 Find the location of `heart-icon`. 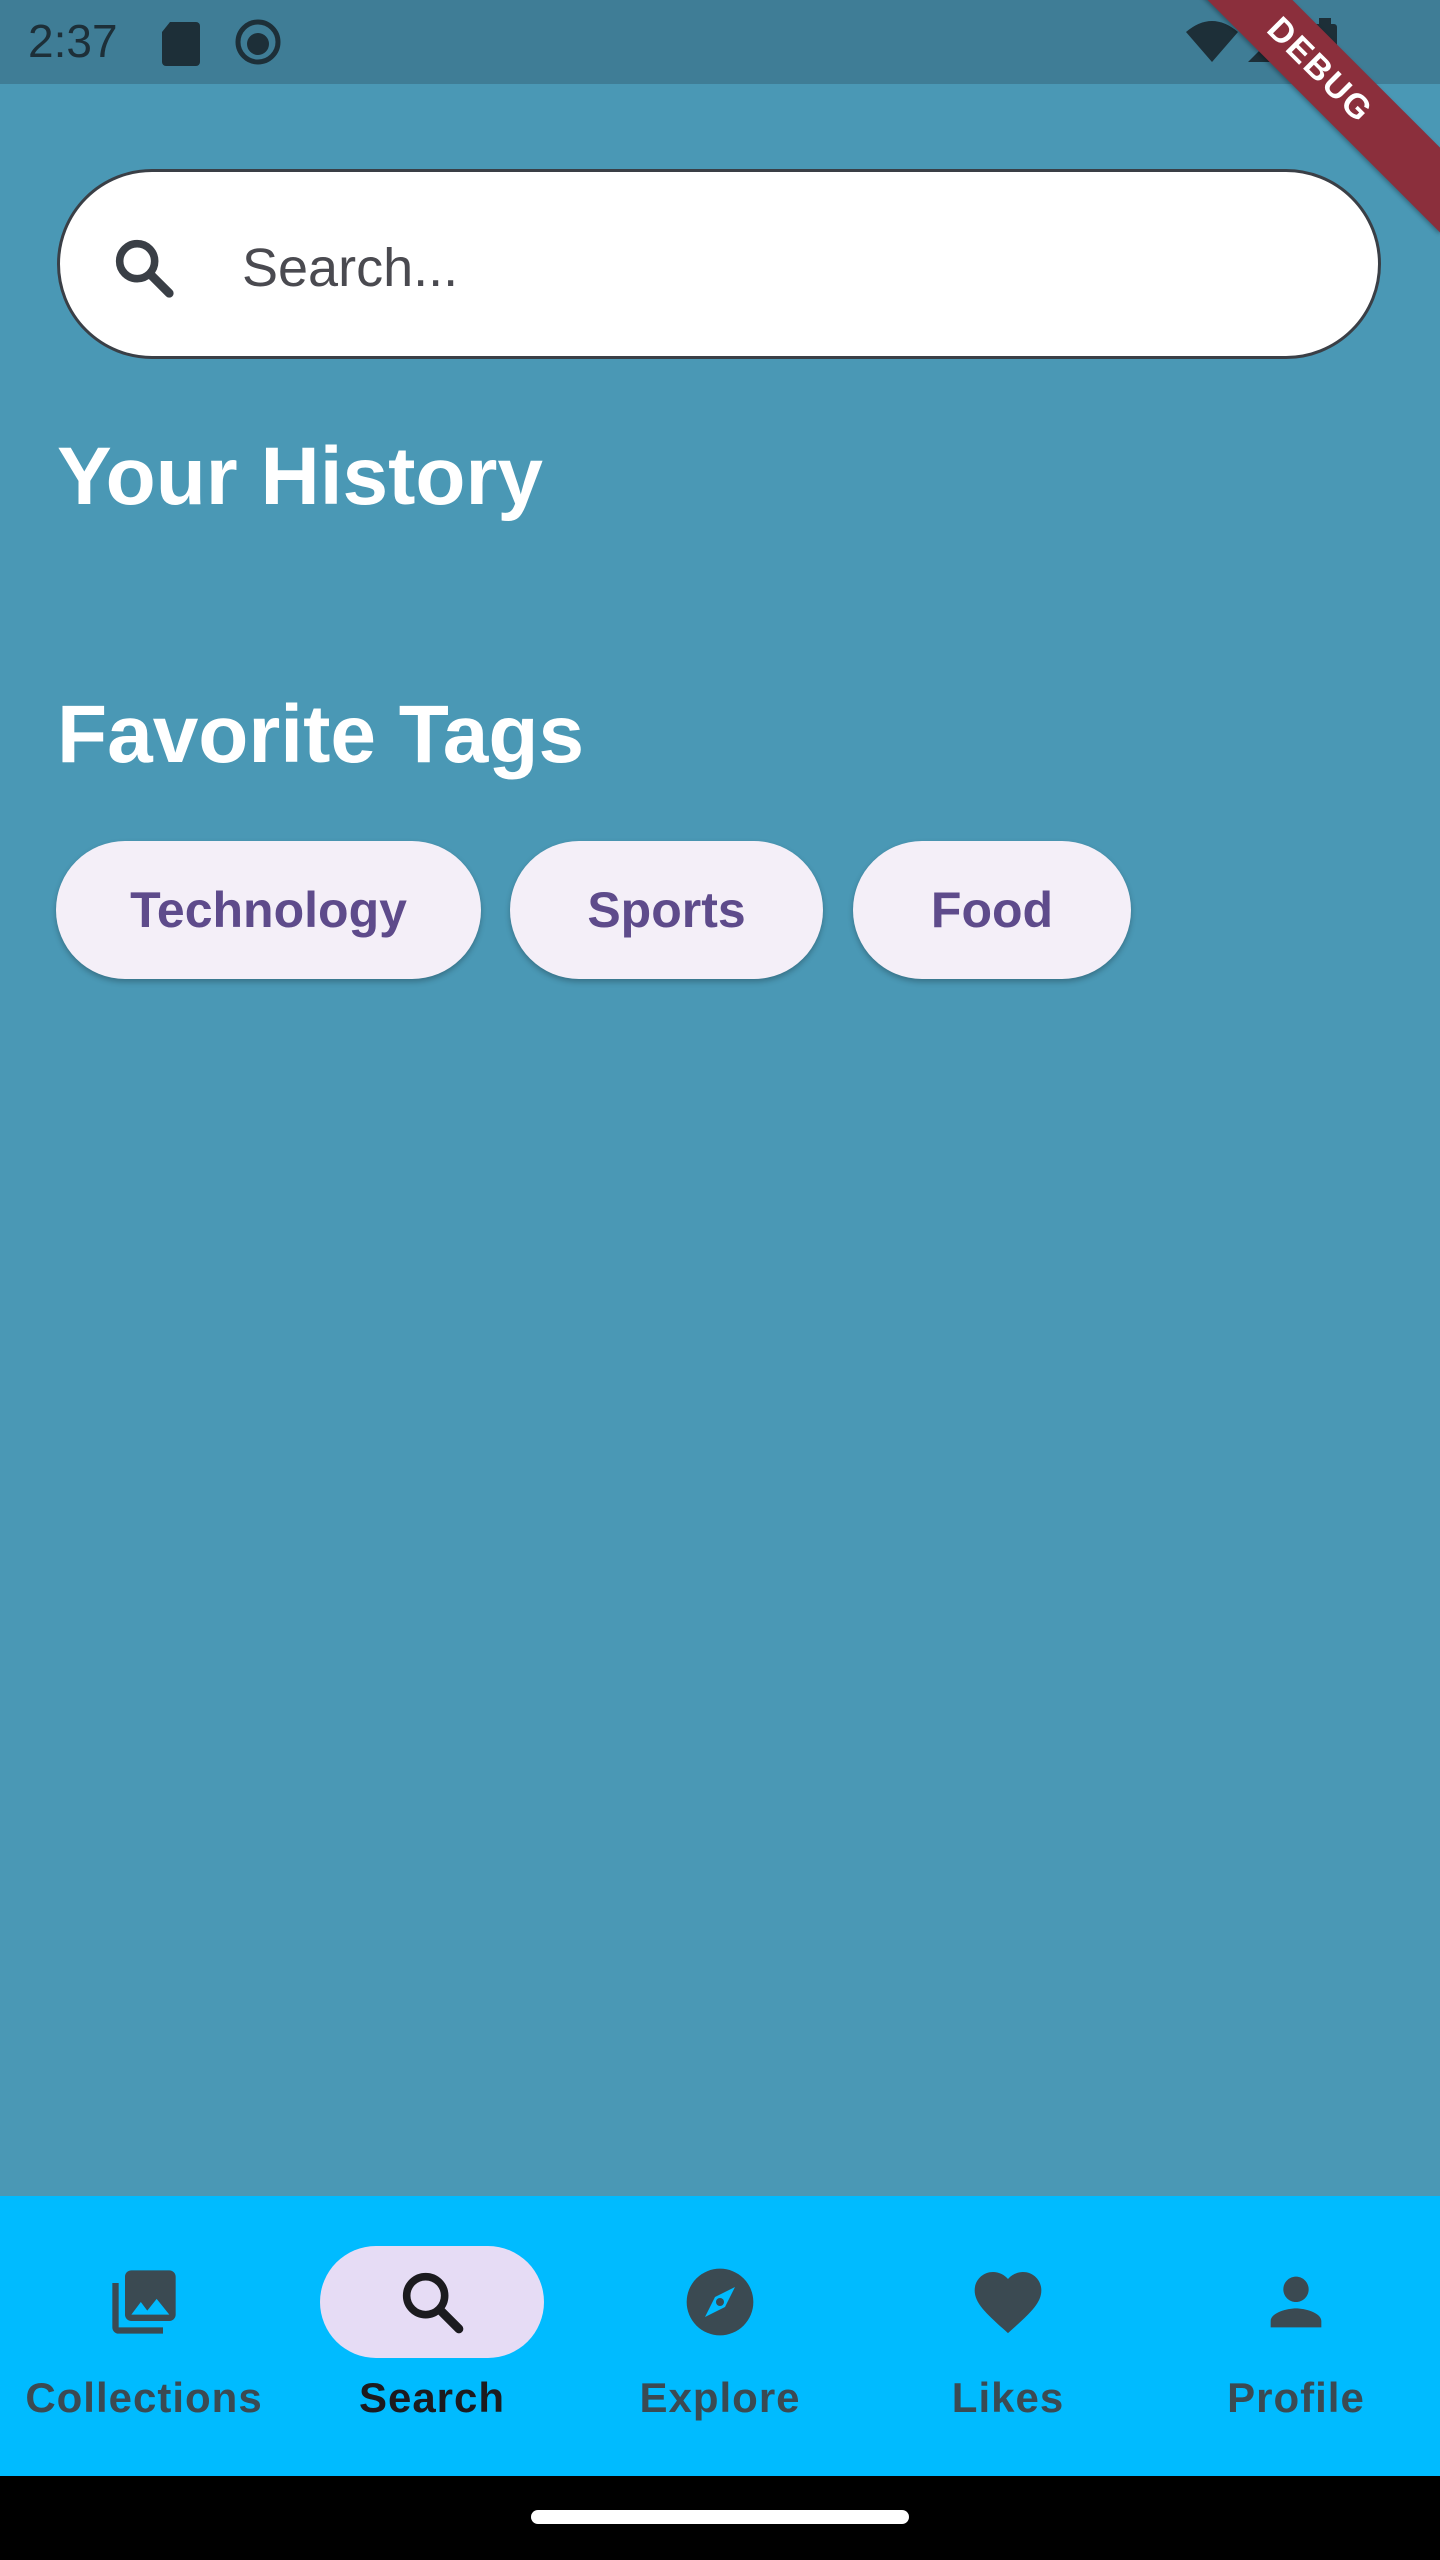

heart-icon is located at coordinates (1008, 2303).